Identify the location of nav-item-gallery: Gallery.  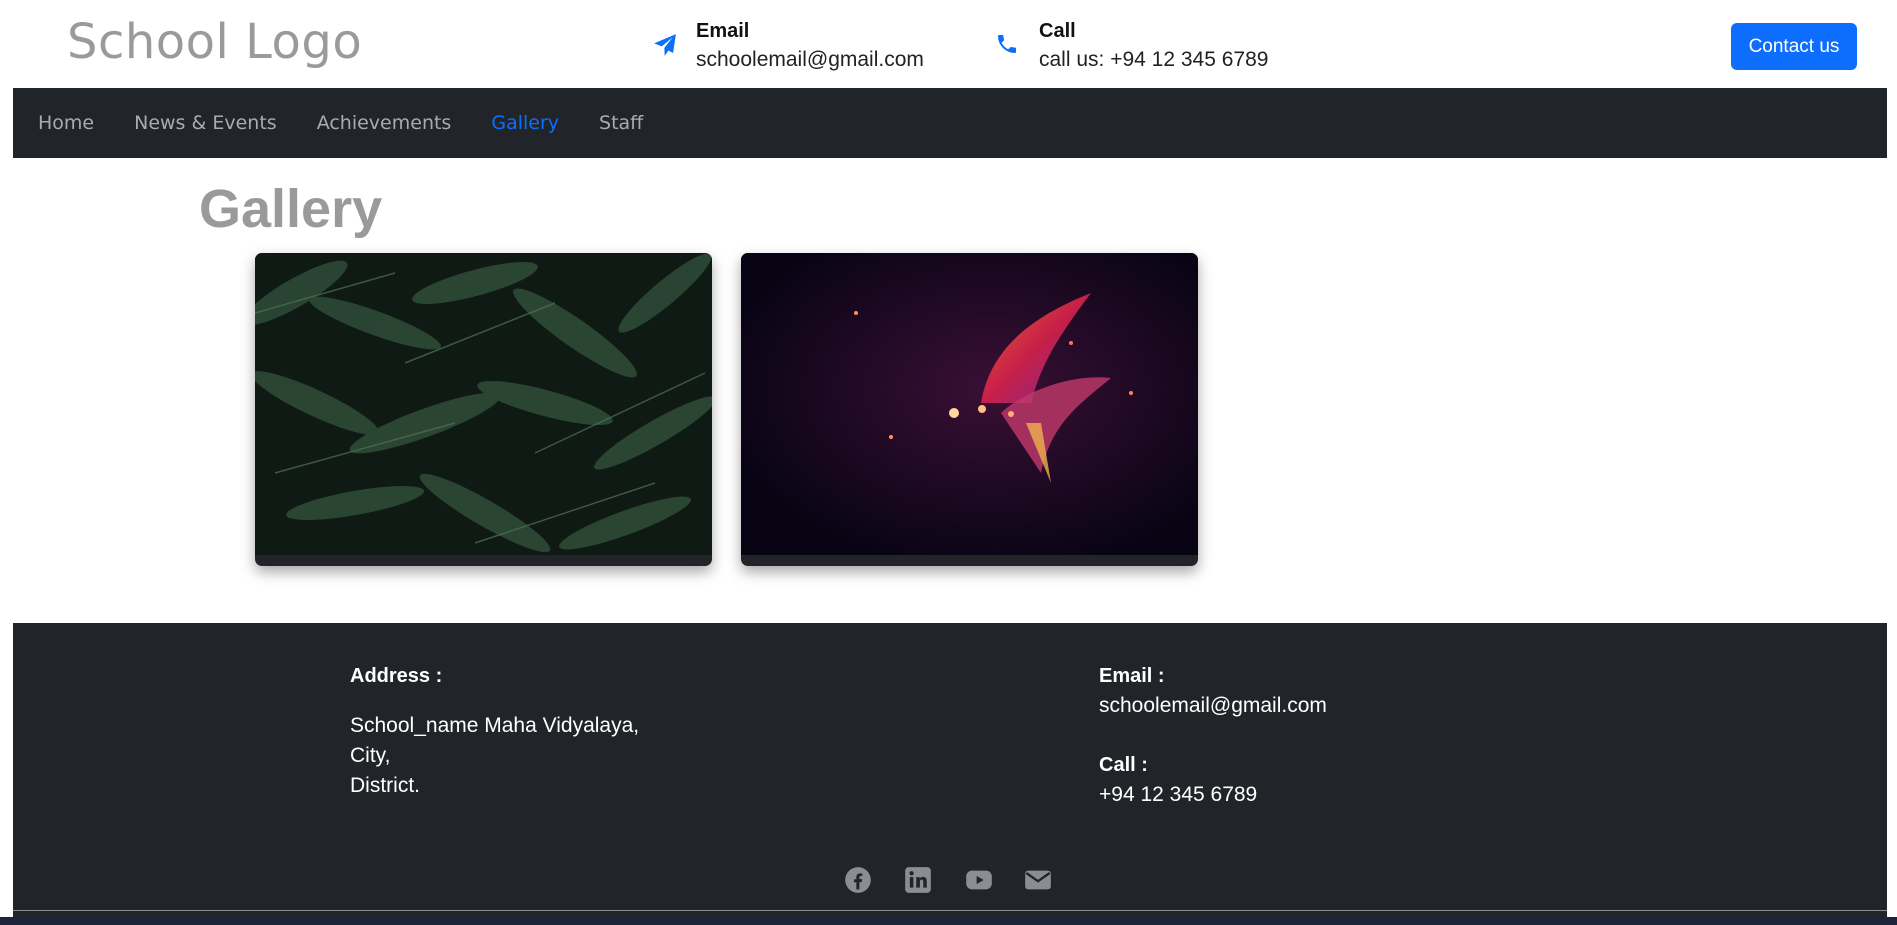
(525, 123).